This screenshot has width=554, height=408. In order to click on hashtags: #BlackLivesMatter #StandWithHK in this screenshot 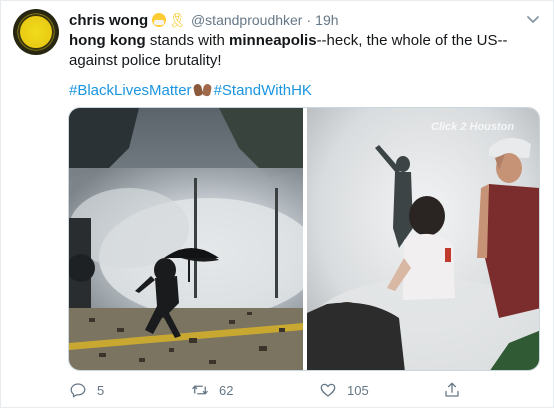, I will do `click(190, 91)`.